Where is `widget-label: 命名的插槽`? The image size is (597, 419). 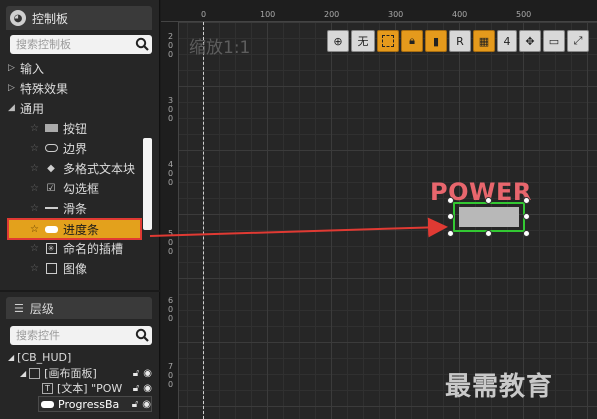 widget-label: 命名的插槽 is located at coordinates (93, 248).